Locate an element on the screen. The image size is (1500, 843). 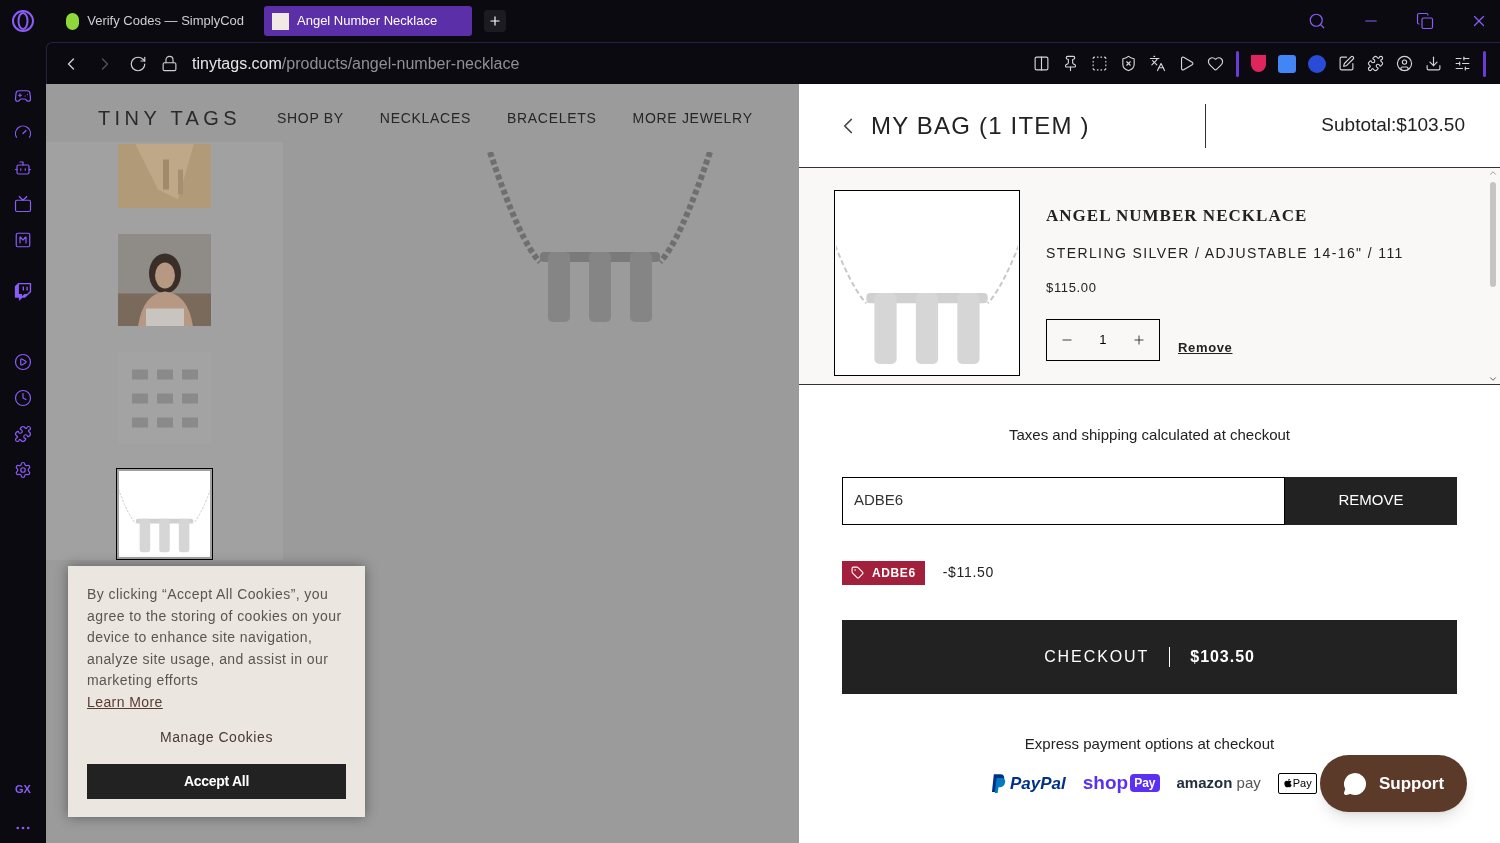
shop-pay-logo: shop Pay is located at coordinates (1121, 783).